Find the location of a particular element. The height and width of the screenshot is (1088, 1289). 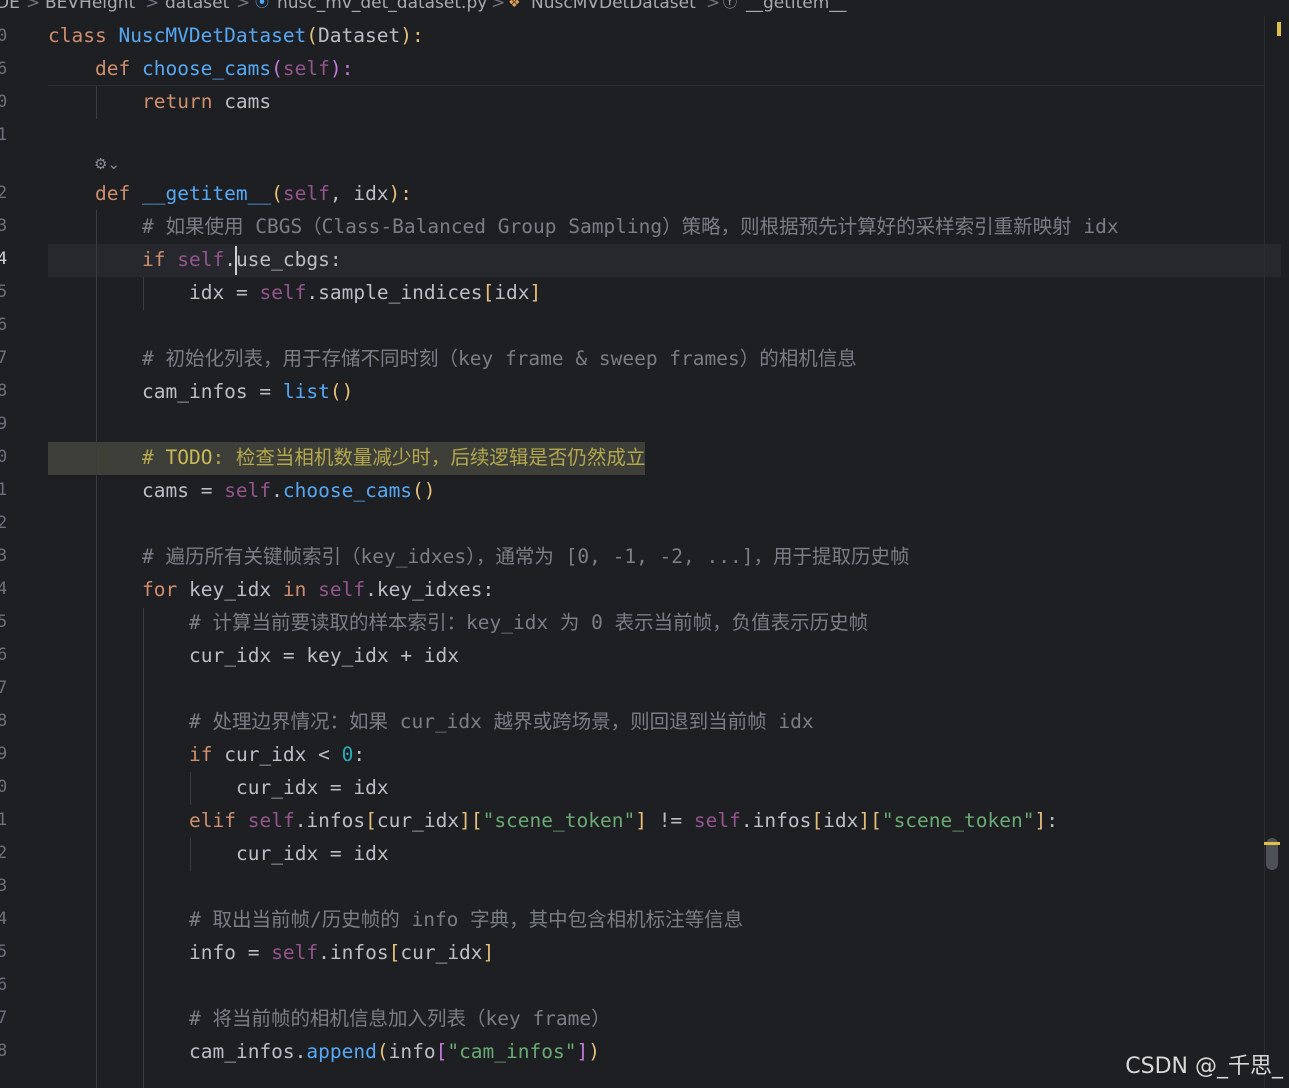

code-line: return cams is located at coordinates (206, 101).